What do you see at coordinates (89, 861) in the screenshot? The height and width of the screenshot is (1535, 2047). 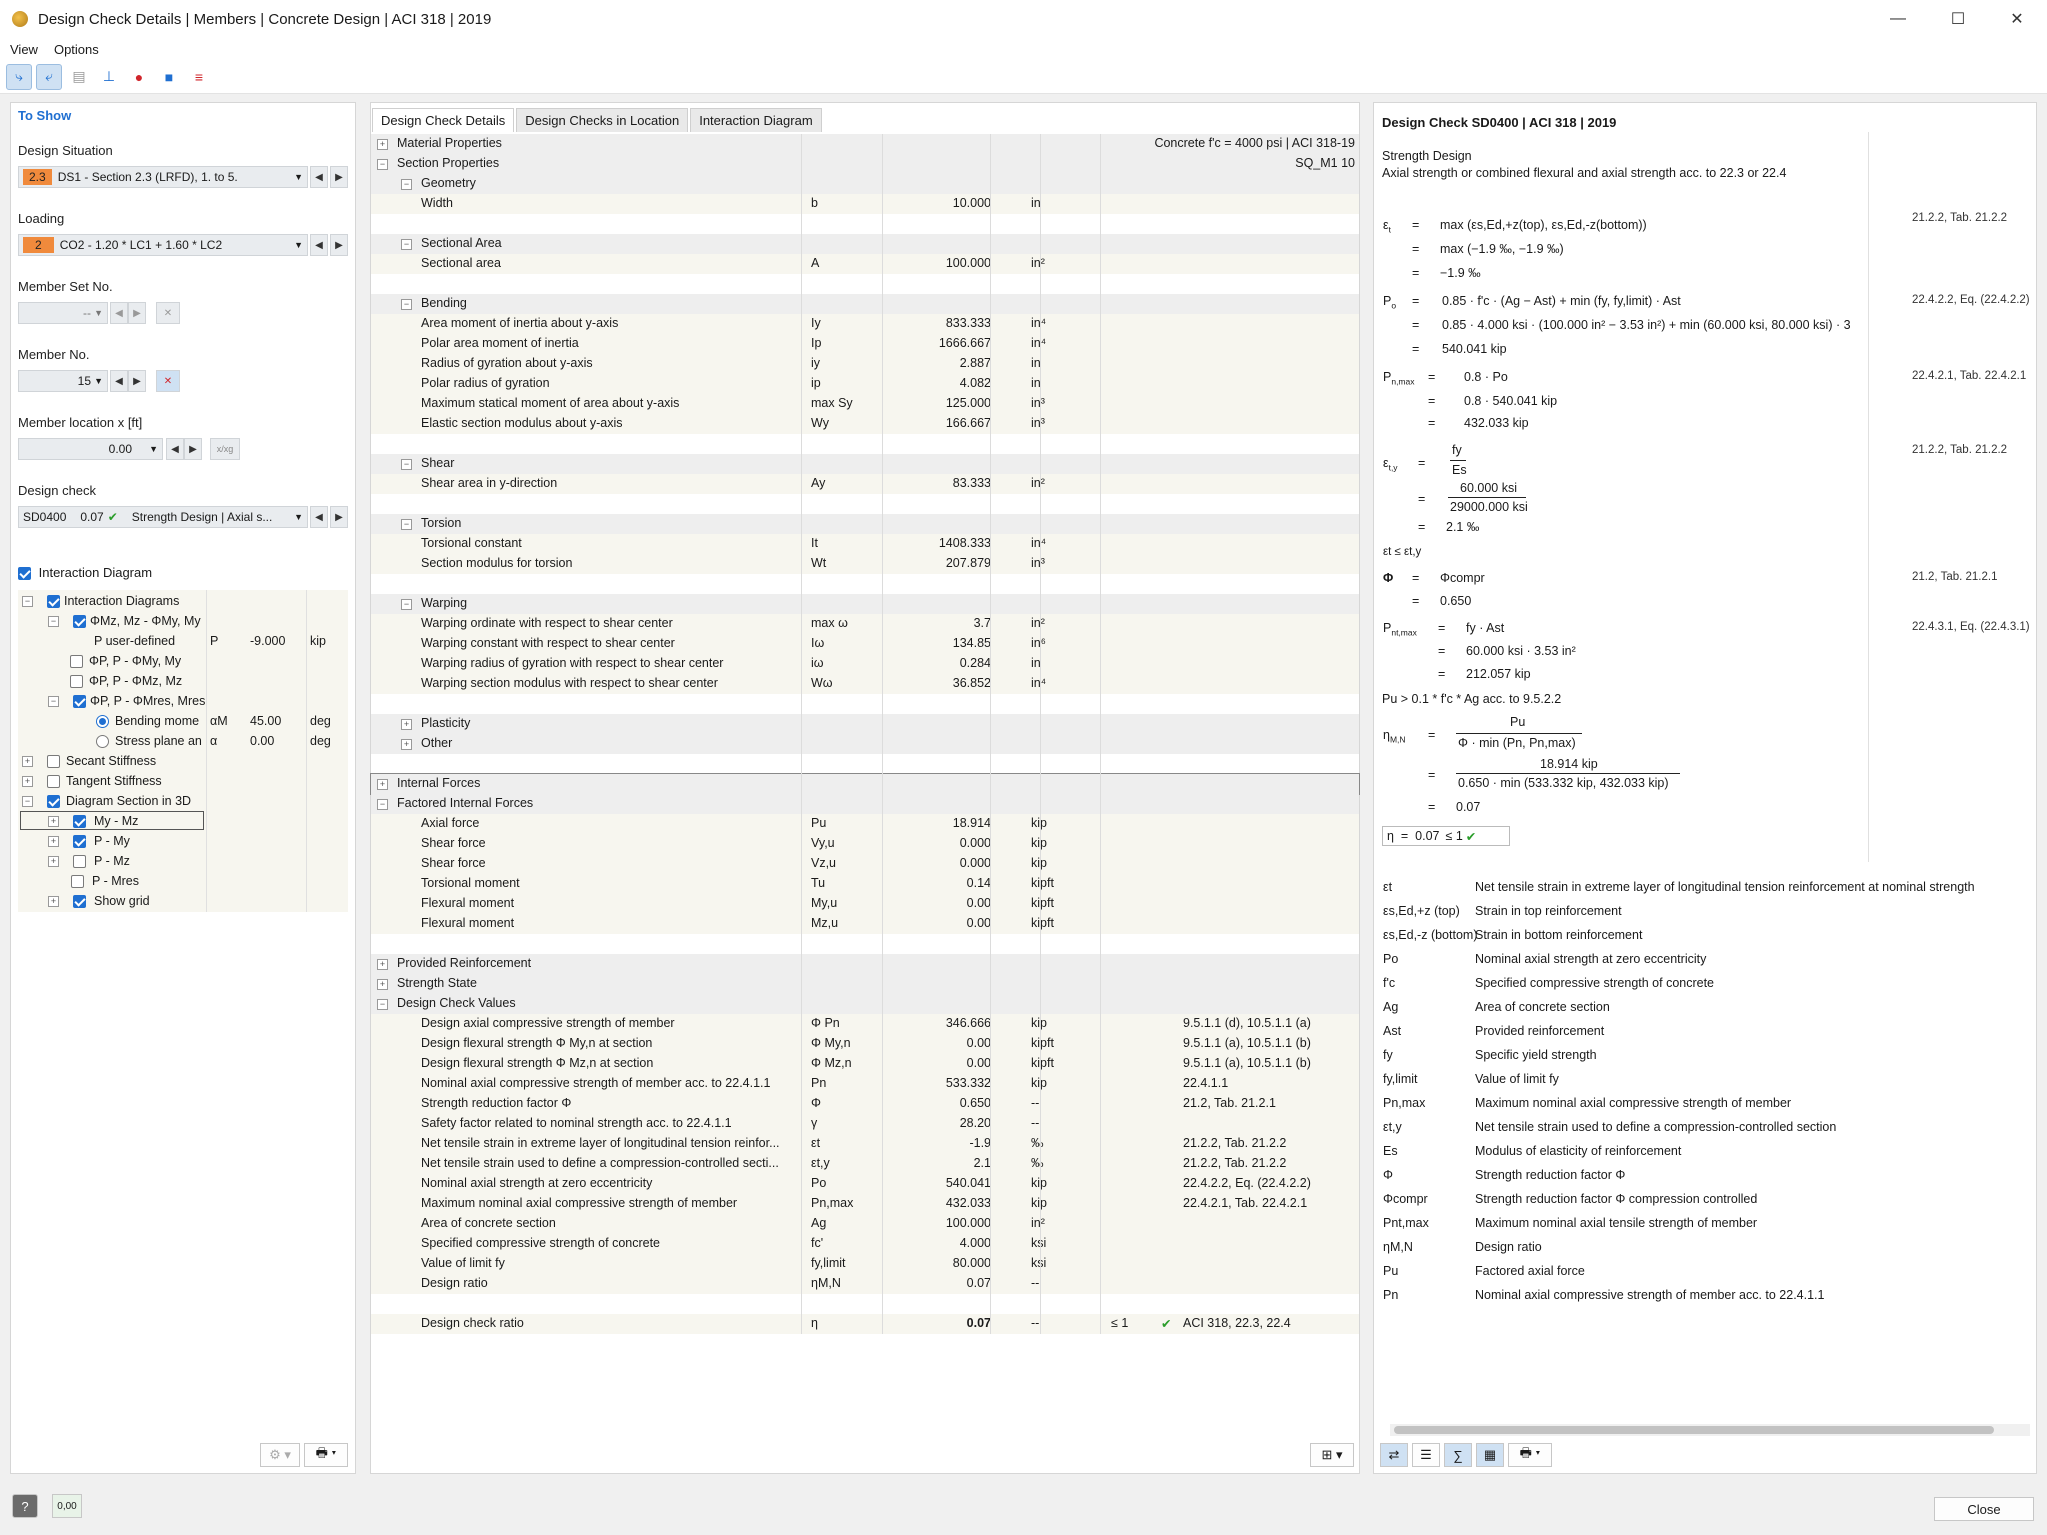 I see `tree-item-p-mz: +P - Mz` at bounding box center [89, 861].